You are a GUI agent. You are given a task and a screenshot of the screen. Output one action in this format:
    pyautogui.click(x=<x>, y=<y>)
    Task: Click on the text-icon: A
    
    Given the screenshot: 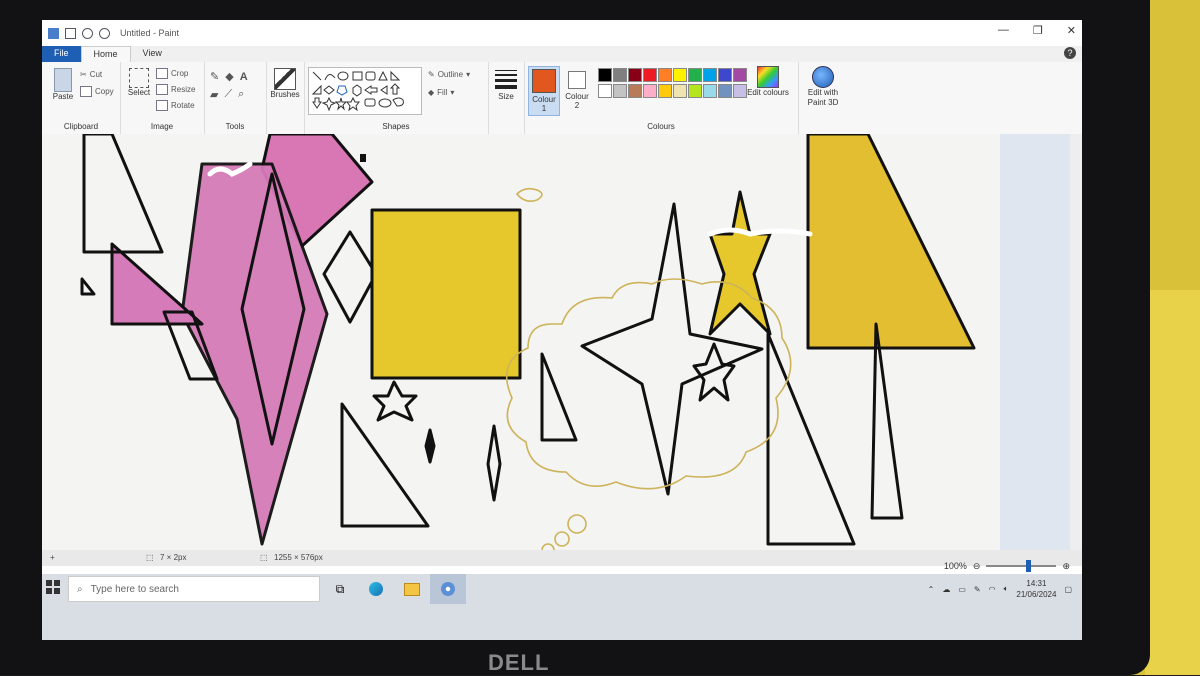 What is the action you would take?
    pyautogui.click(x=244, y=77)
    